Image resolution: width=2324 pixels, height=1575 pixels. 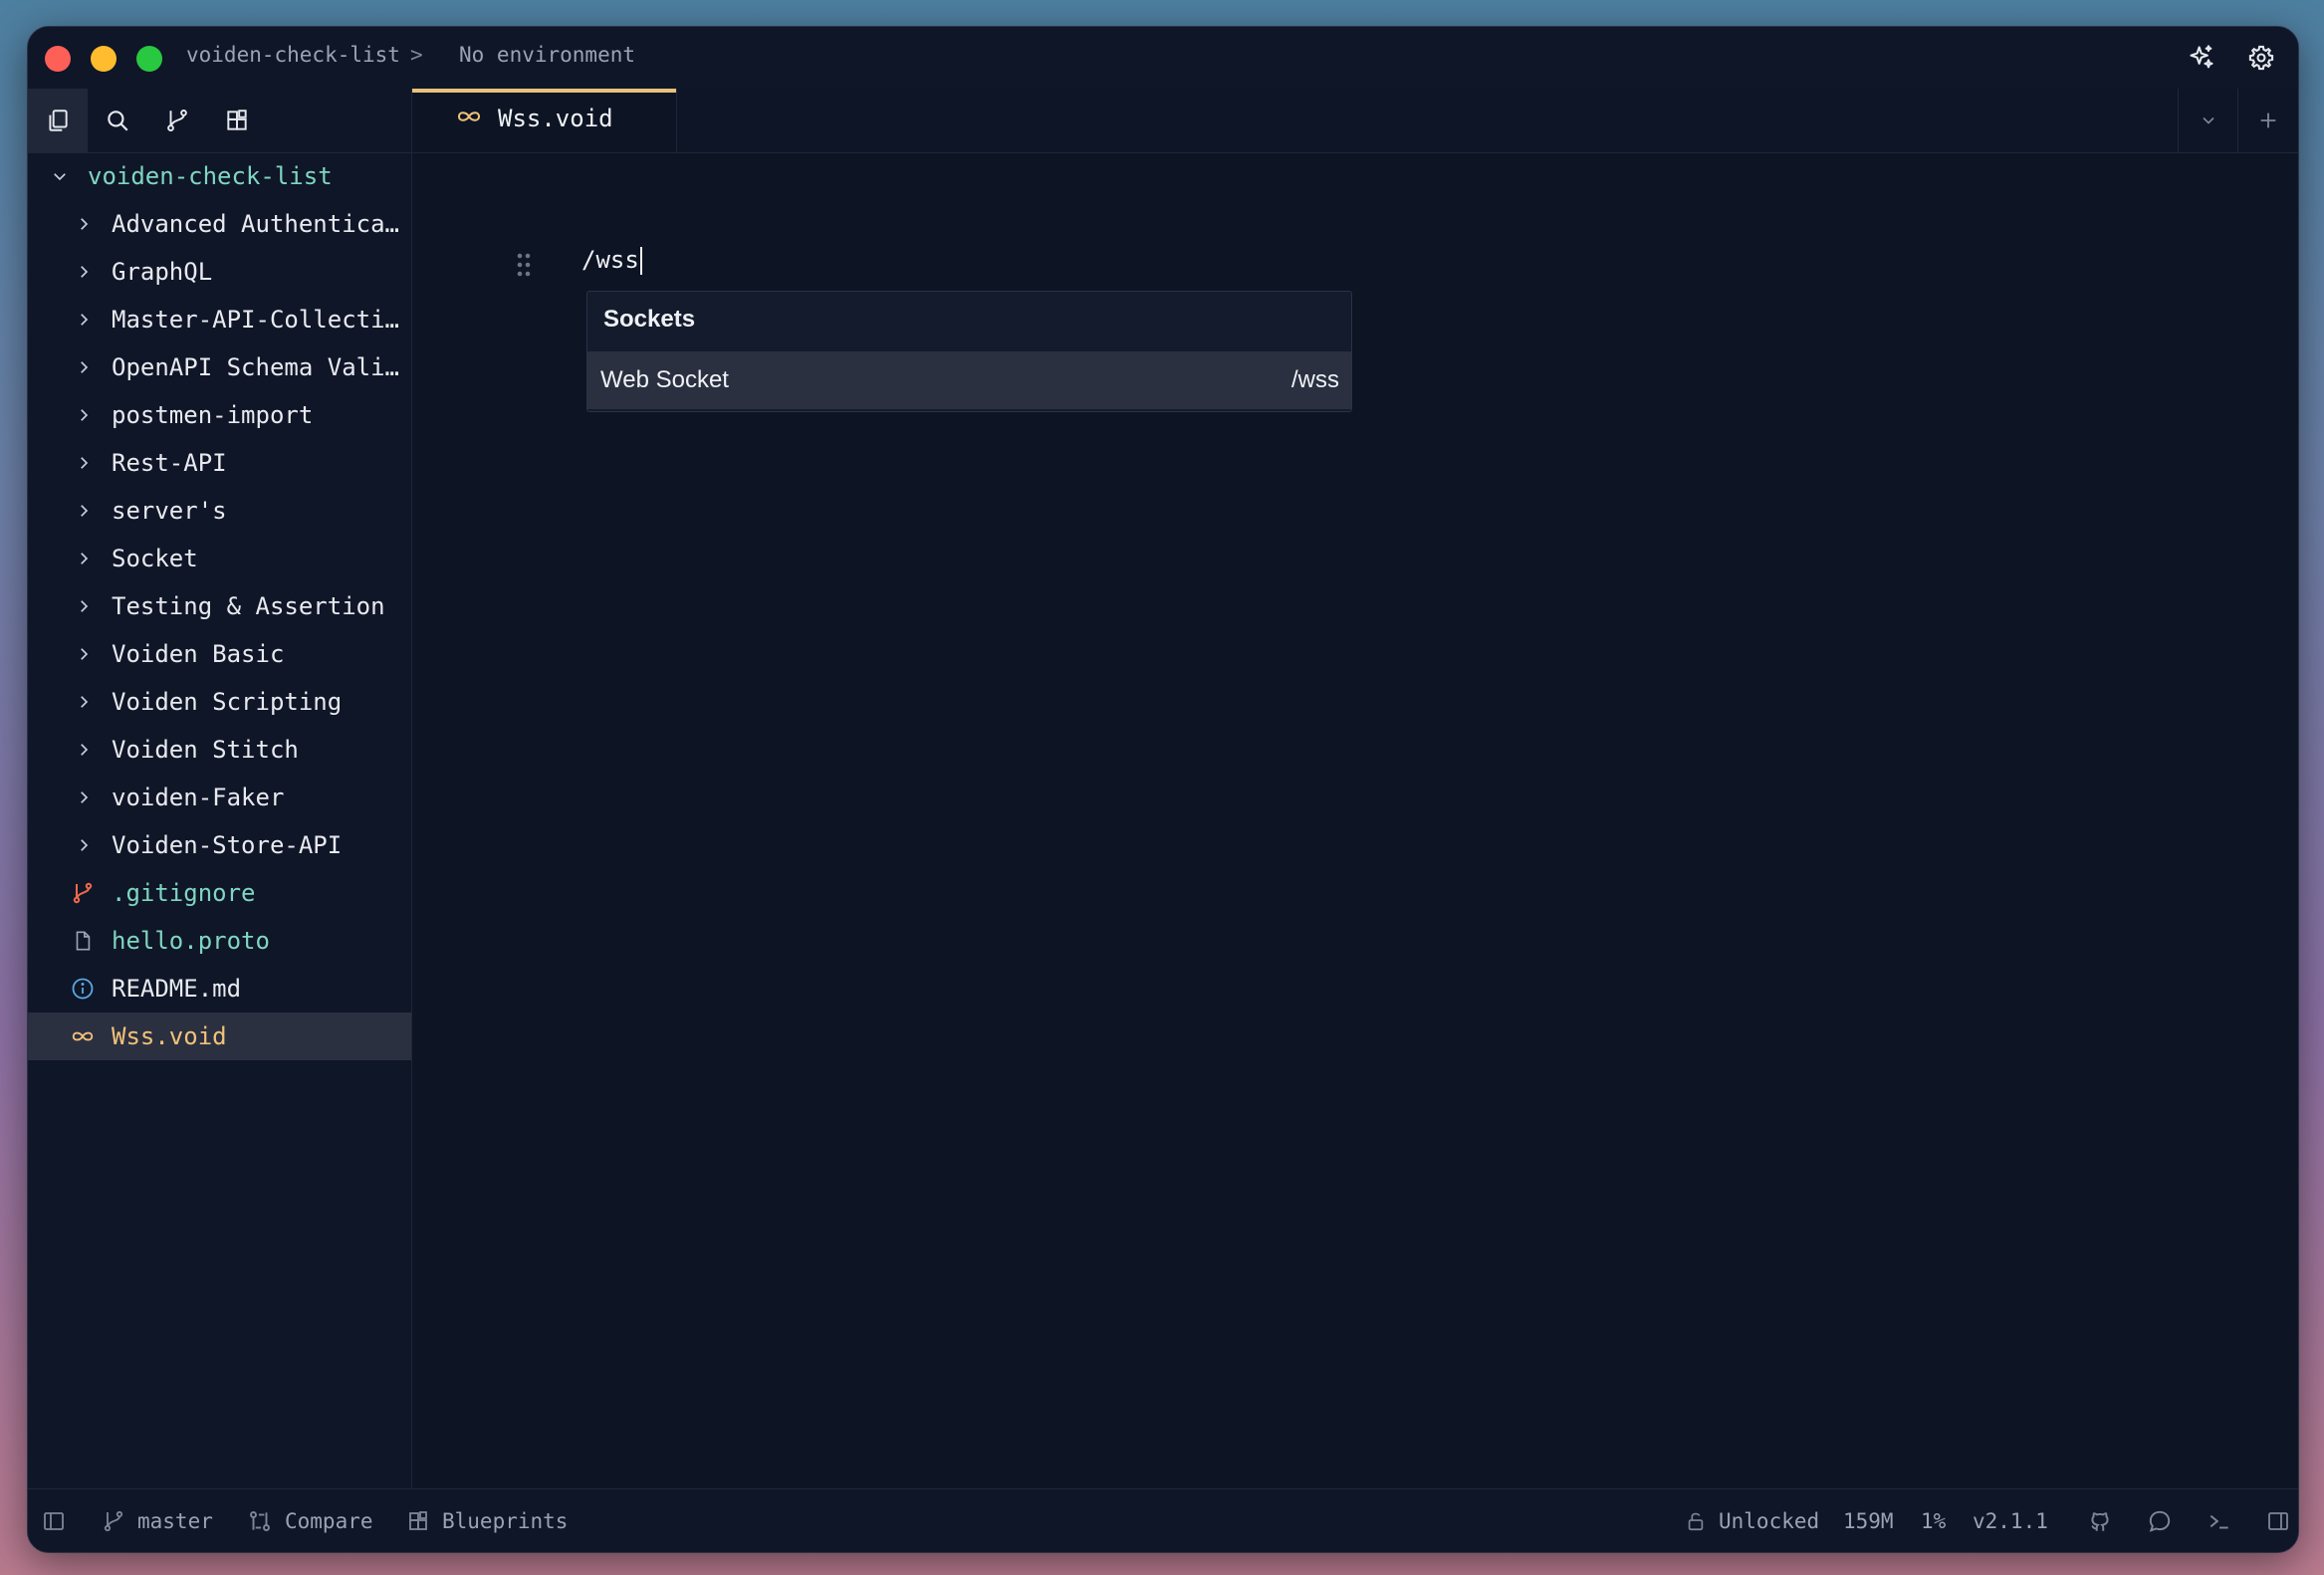 What do you see at coordinates (969, 380) in the screenshot?
I see `menu-item-web-socket: Web Socket /wss` at bounding box center [969, 380].